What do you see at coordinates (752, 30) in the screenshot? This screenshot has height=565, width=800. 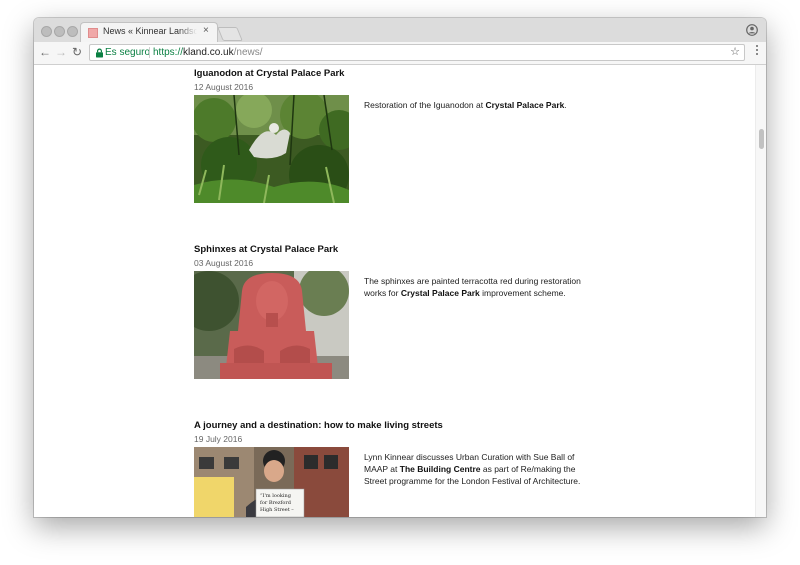 I see `profile-icon` at bounding box center [752, 30].